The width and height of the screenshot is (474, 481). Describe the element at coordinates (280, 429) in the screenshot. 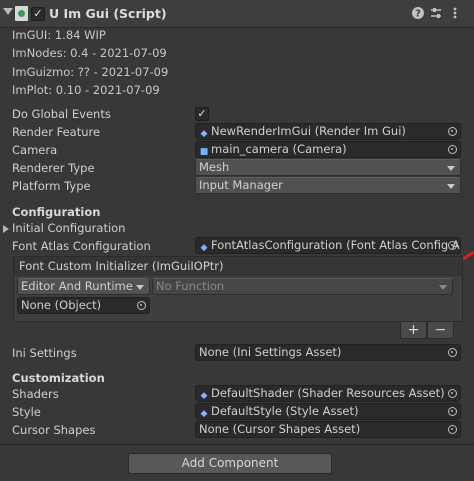

I see `cursor-shapes-value: None (Cursor Shapes Asset)` at that location.